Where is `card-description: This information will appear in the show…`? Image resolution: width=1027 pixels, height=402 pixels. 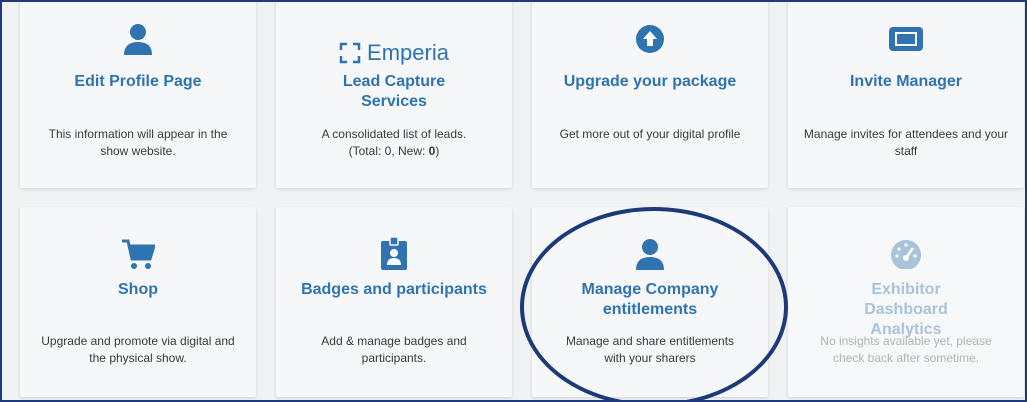 card-description: This information will appear in the show… is located at coordinates (138, 142).